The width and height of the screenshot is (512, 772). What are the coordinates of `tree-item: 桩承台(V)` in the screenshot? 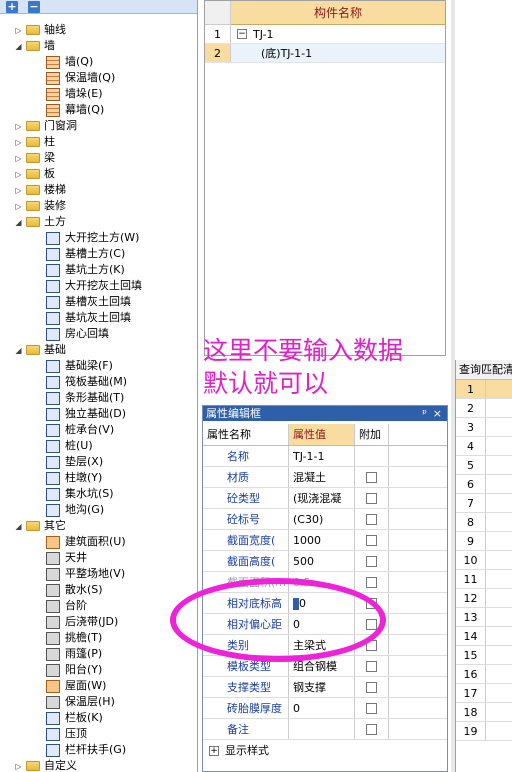 It's located at (80, 430).